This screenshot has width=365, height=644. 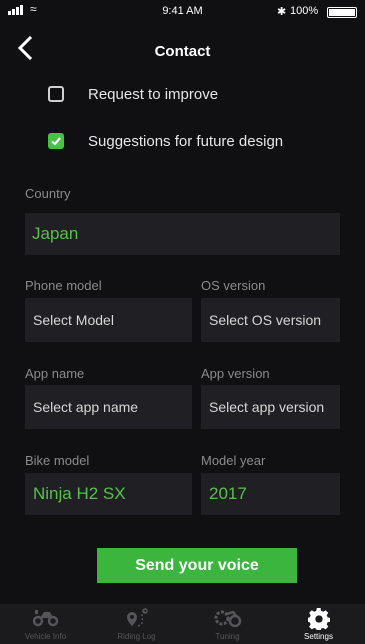 What do you see at coordinates (304, 11) in the screenshot?
I see `battery-percent: 100%` at bounding box center [304, 11].